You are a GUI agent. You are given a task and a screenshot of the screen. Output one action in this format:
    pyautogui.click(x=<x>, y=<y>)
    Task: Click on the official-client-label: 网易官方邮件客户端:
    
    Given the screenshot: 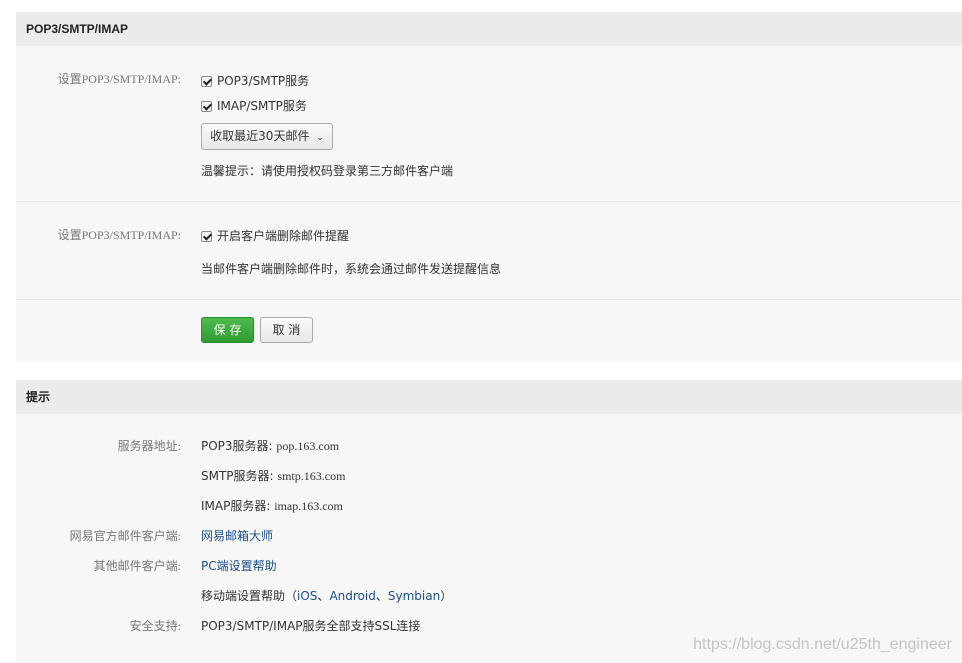 What is the action you would take?
    pyautogui.click(x=125, y=536)
    